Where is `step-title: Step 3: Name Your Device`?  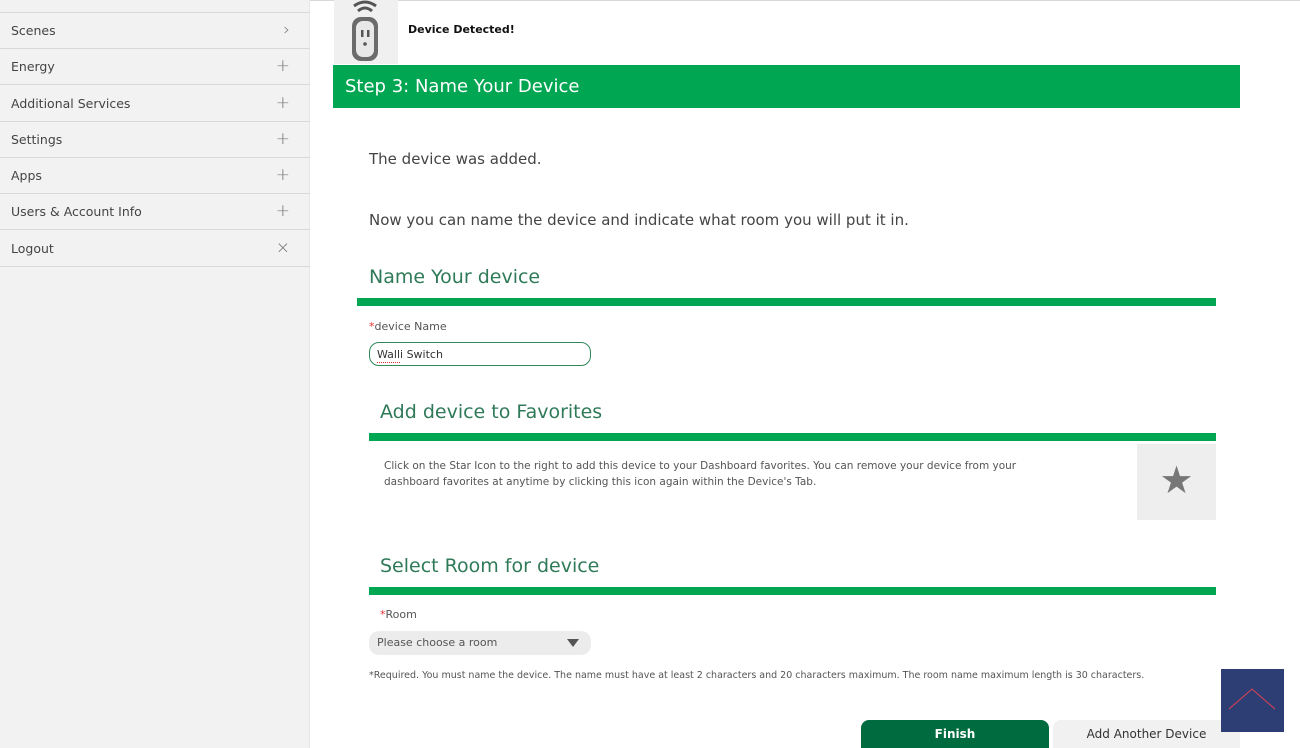 step-title: Step 3: Name Your Device is located at coordinates (462, 86).